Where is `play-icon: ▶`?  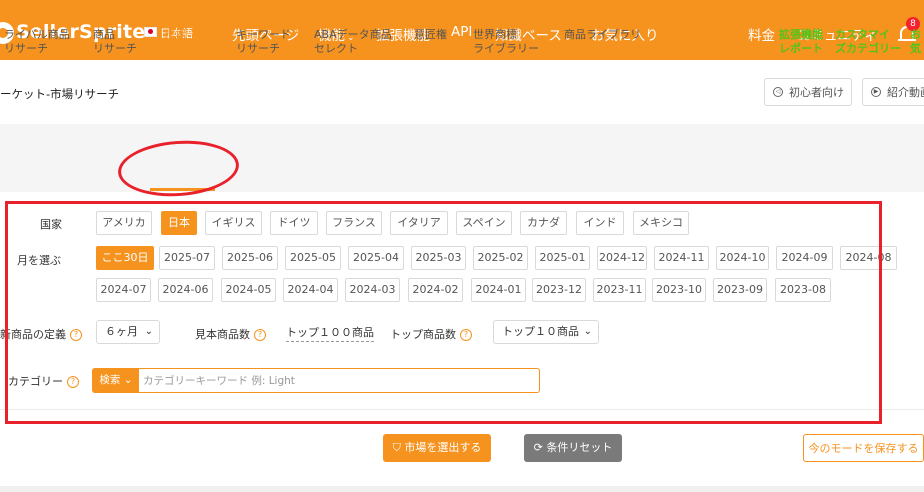
play-icon: ▶ is located at coordinates (876, 92).